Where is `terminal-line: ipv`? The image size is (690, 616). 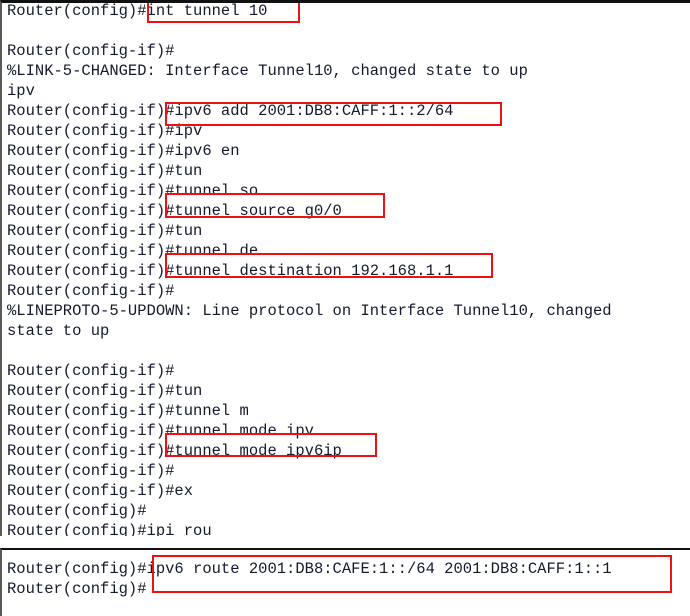 terminal-line: ipv is located at coordinates (21, 91).